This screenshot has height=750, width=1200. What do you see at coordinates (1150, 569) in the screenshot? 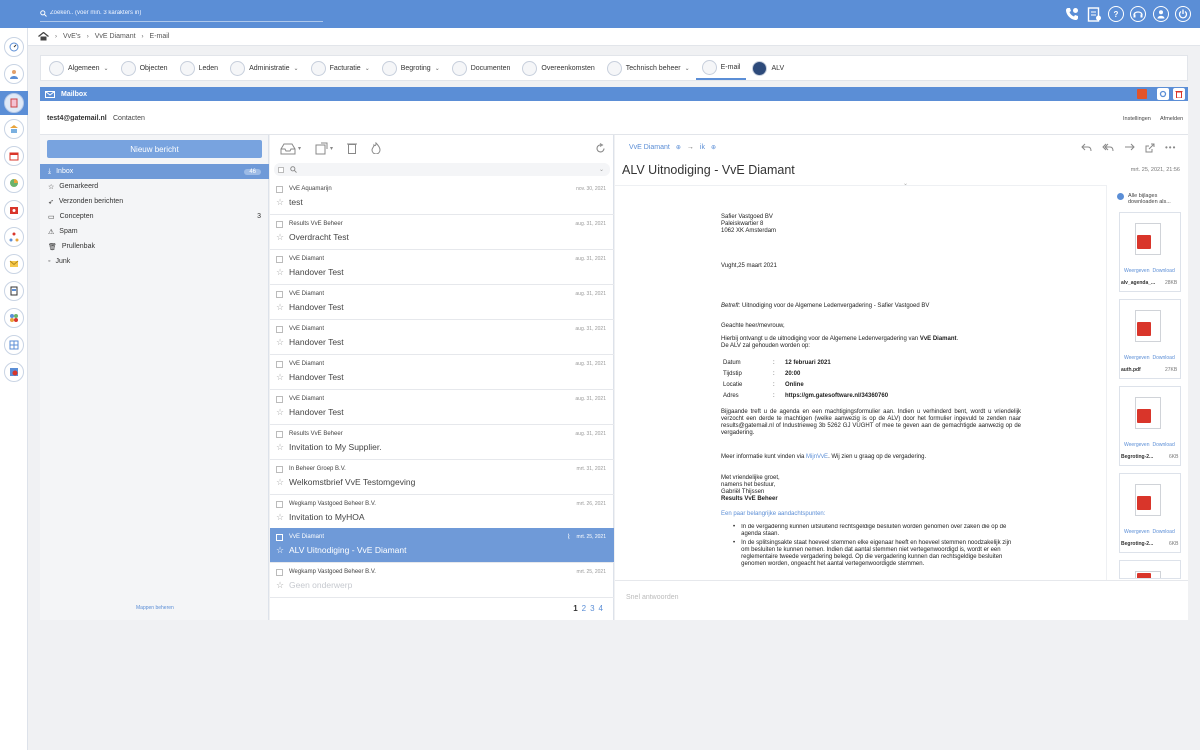
I see `attachment-card` at bounding box center [1150, 569].